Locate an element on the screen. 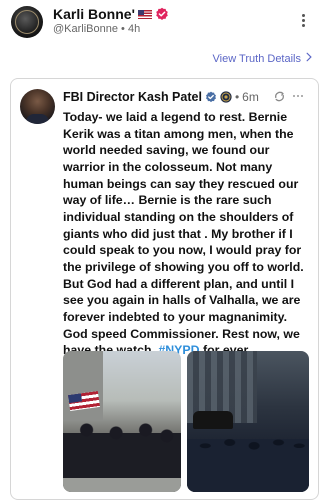 The height and width of the screenshot is (500, 326). photo-pallbearers is located at coordinates (122, 448).